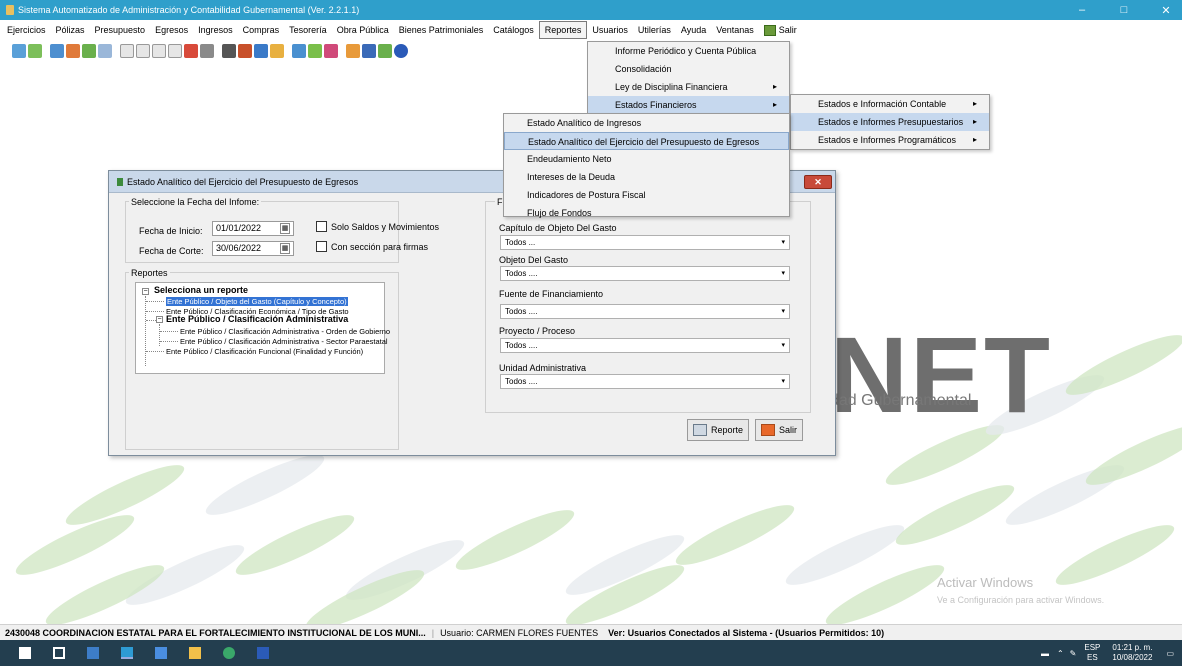 The width and height of the screenshot is (1182, 666). Describe the element at coordinates (645, 311) in the screenshot. I see `fuente-select: Todos .... ▾` at that location.